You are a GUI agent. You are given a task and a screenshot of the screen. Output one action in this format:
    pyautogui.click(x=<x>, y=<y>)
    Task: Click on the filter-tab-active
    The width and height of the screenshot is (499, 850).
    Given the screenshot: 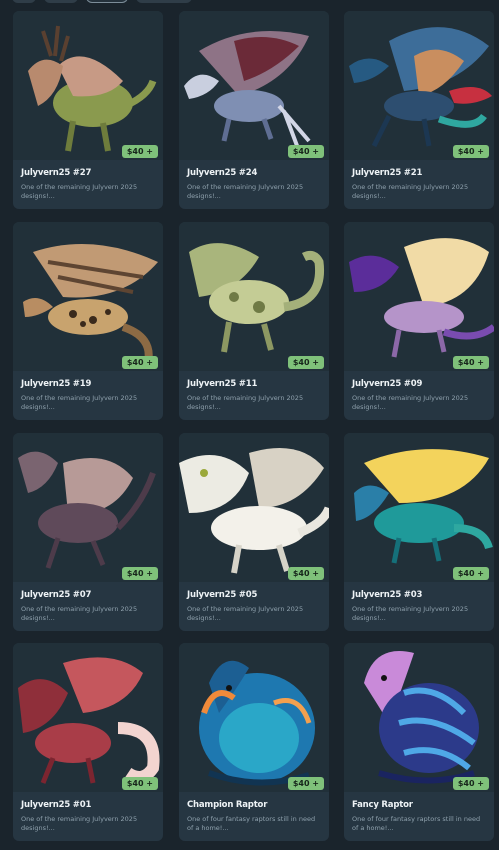 What is the action you would take?
    pyautogui.click(x=107, y=1)
    